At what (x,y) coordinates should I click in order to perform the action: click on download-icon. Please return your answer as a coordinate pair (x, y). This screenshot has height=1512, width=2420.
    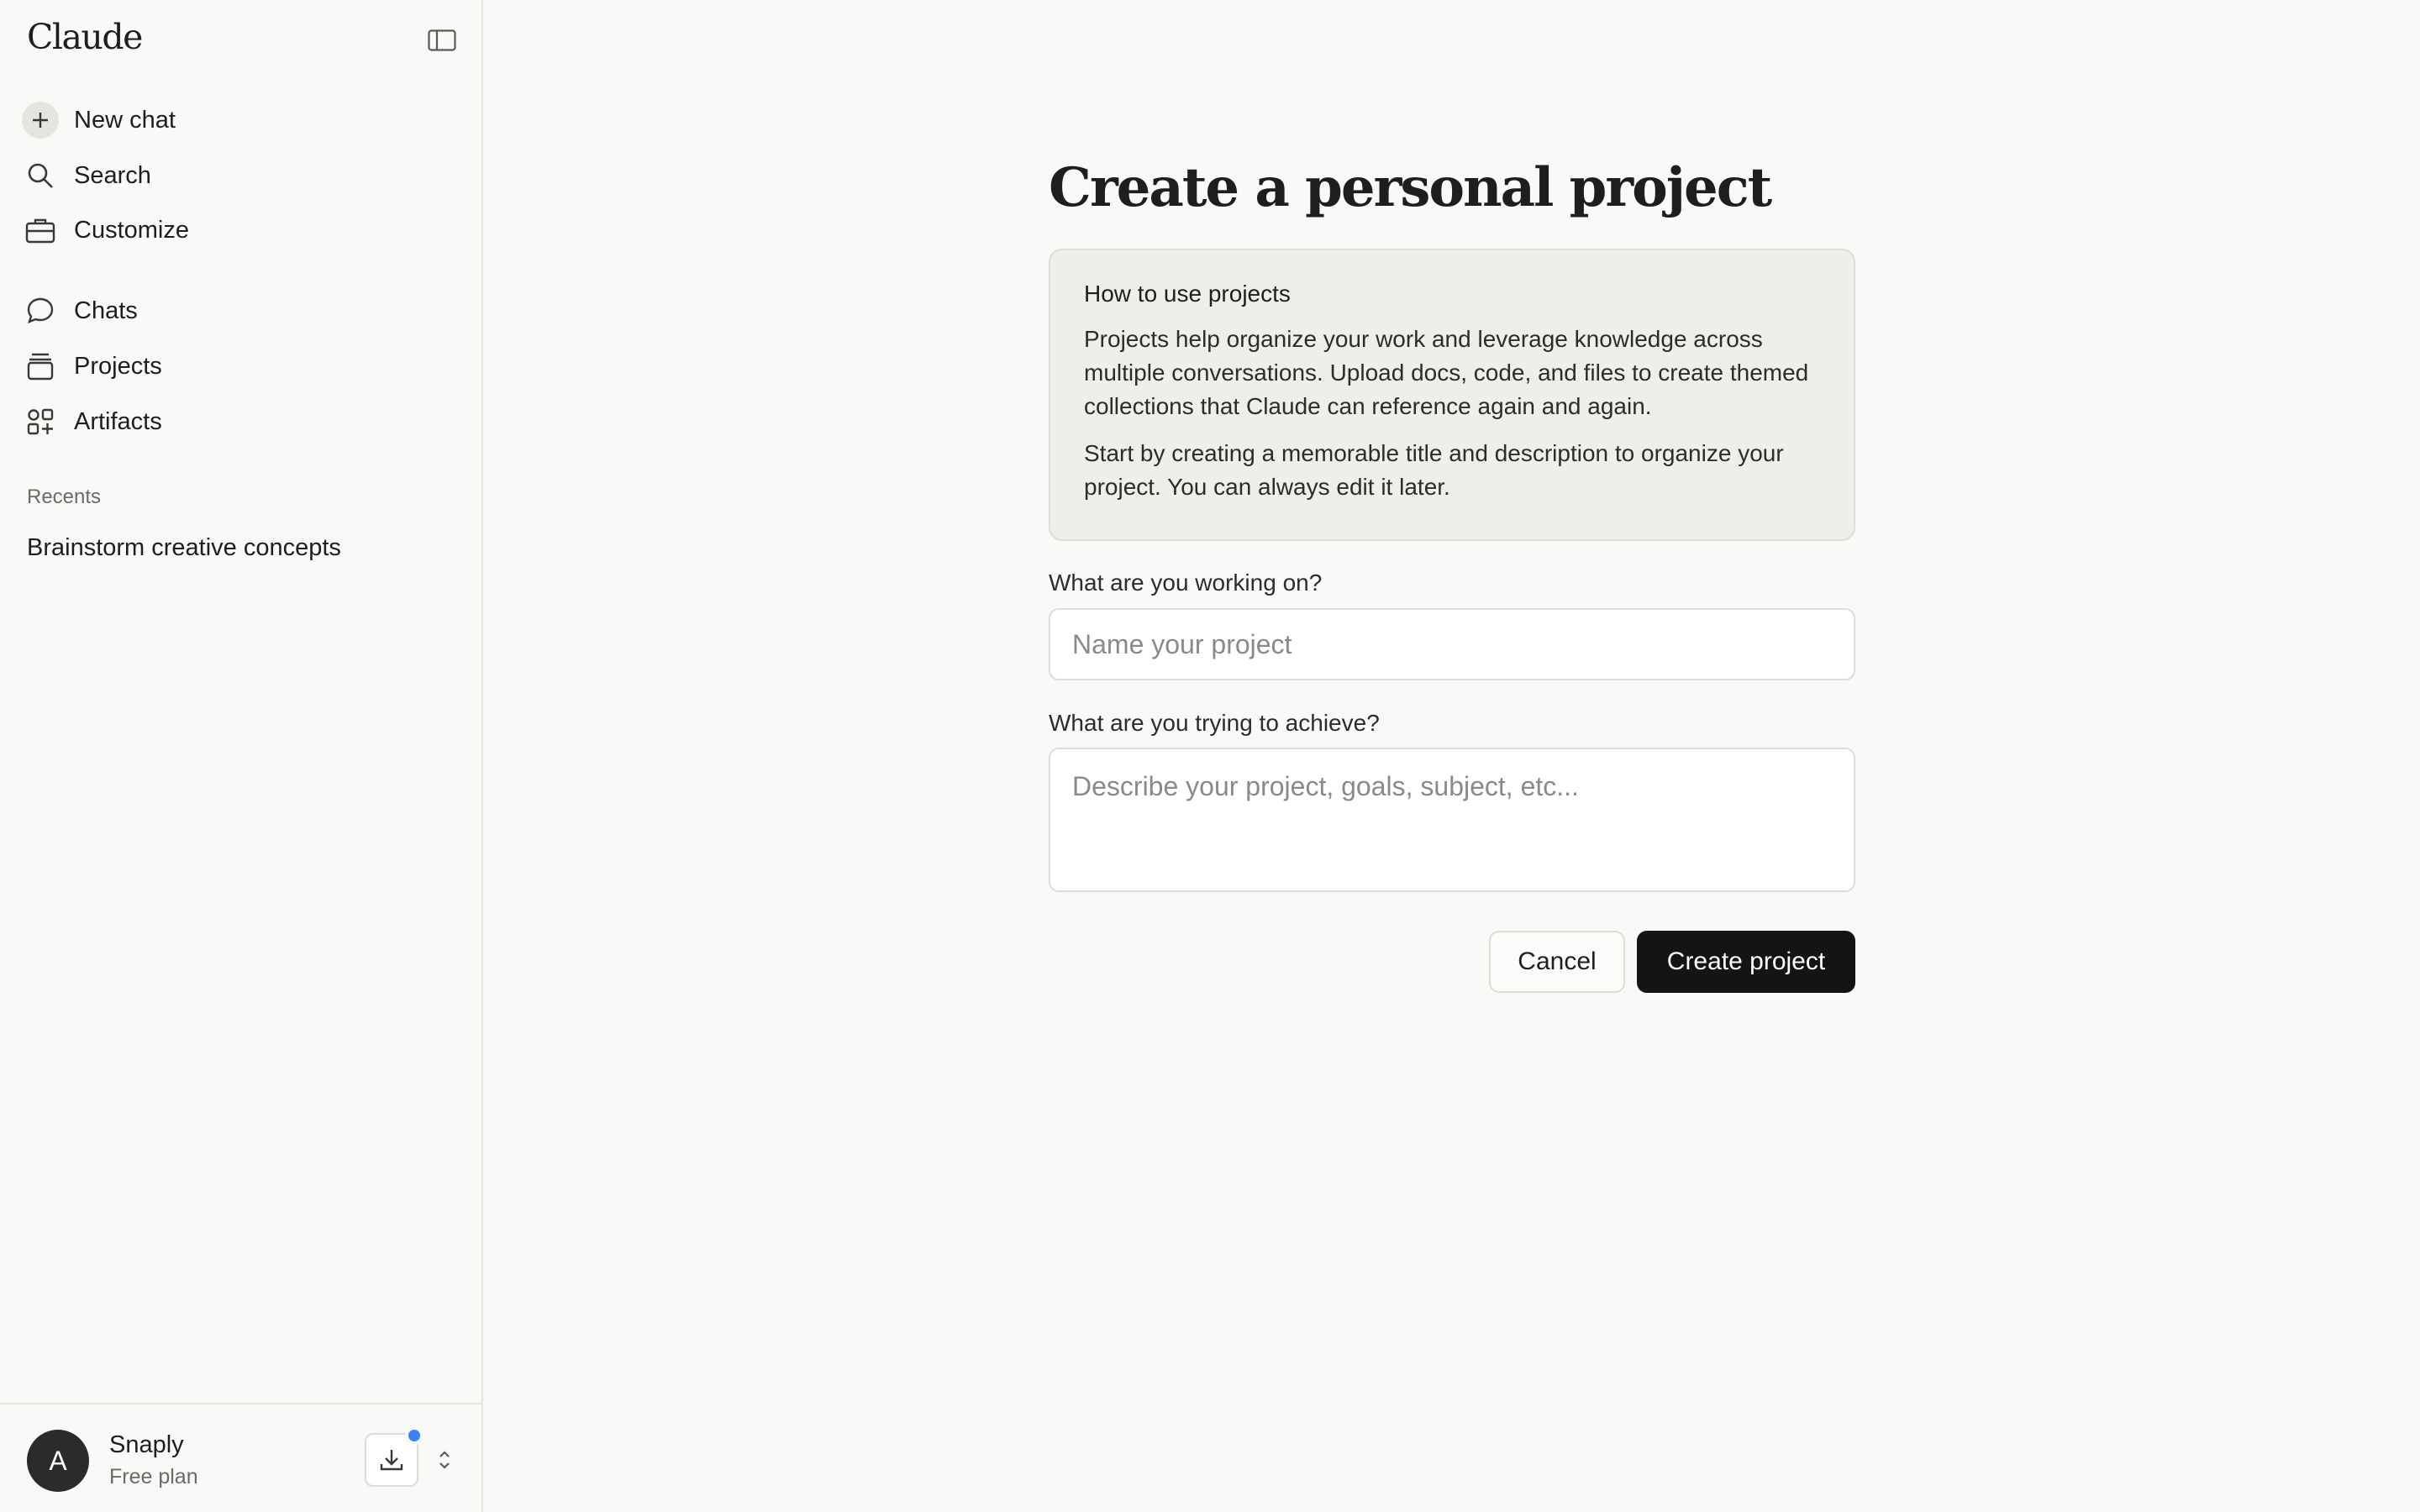
    Looking at the image, I should click on (391, 1460).